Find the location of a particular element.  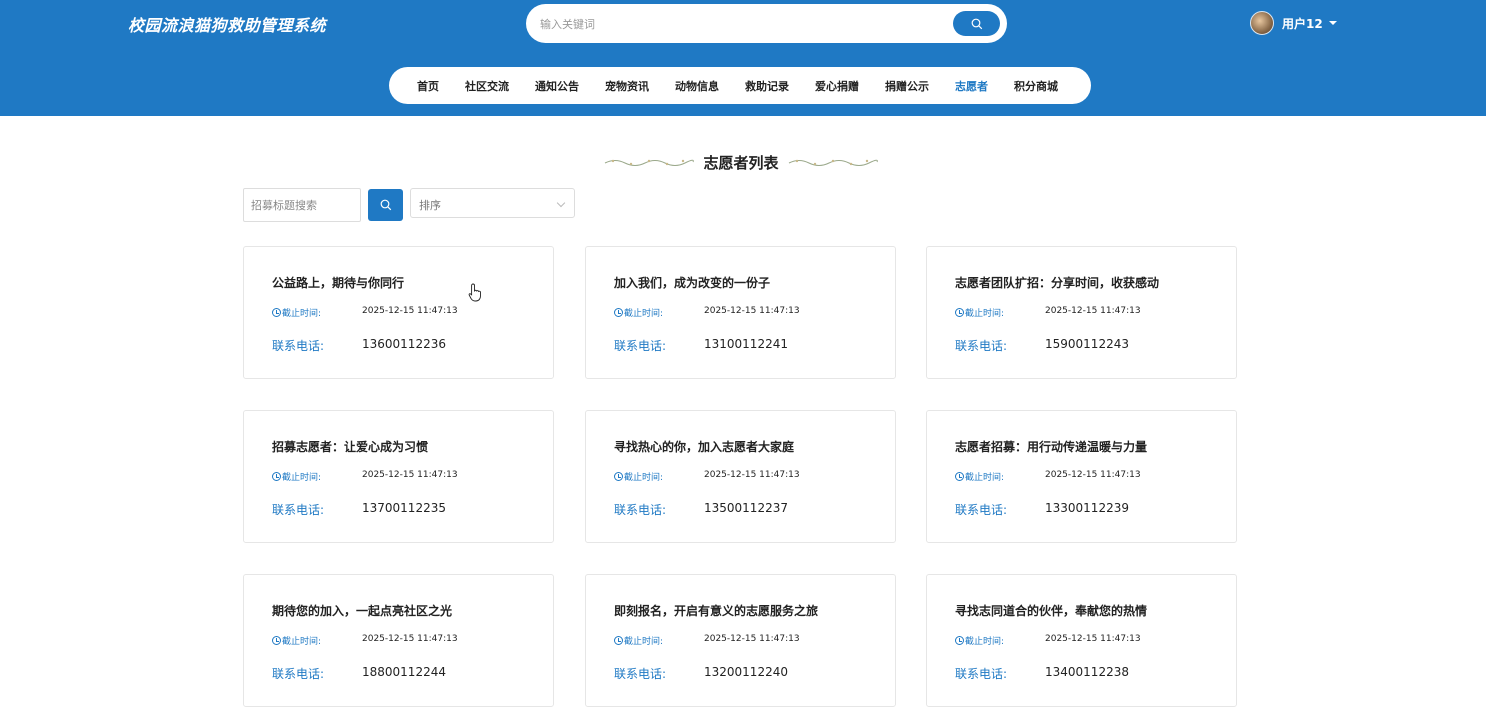

nav-item-2: 通知公告 is located at coordinates (557, 86).